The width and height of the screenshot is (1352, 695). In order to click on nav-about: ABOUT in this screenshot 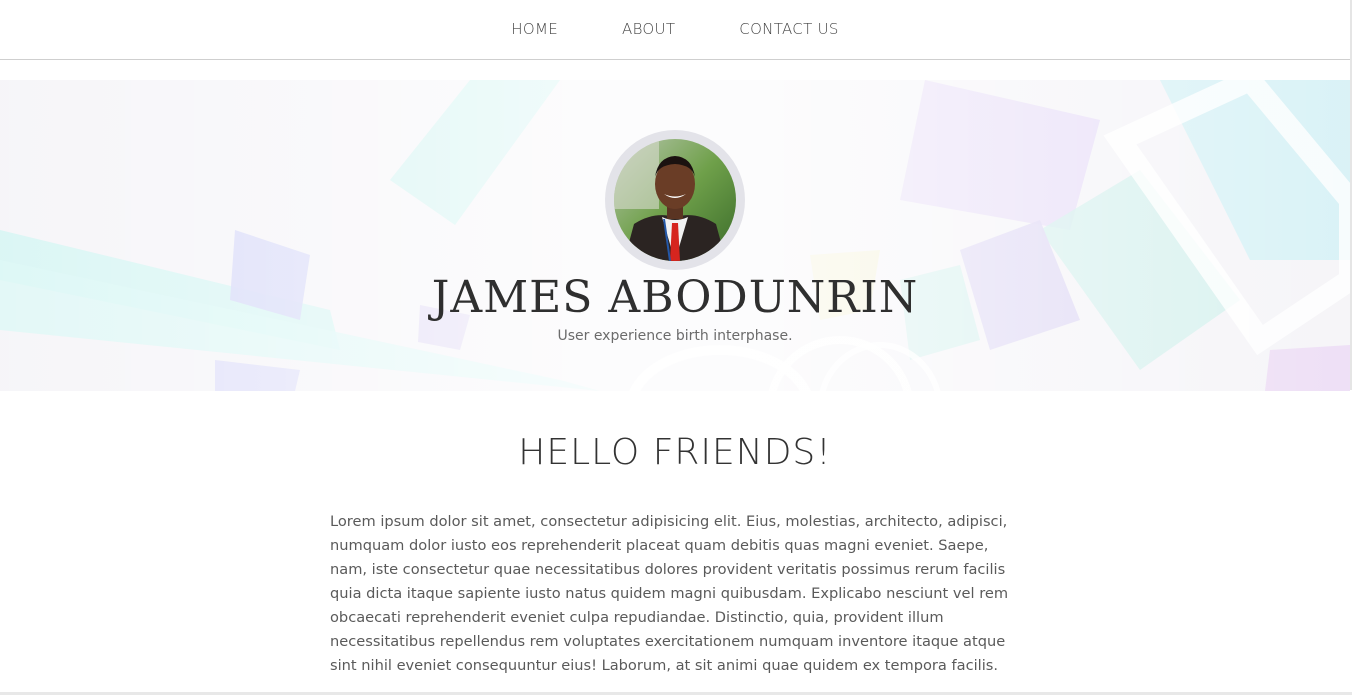, I will do `click(648, 29)`.